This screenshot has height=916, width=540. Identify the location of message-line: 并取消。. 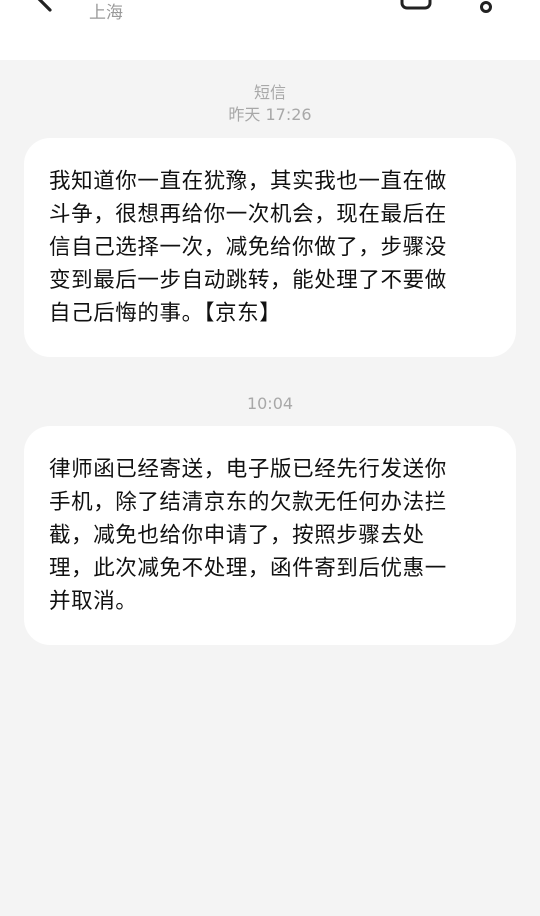
(93, 601).